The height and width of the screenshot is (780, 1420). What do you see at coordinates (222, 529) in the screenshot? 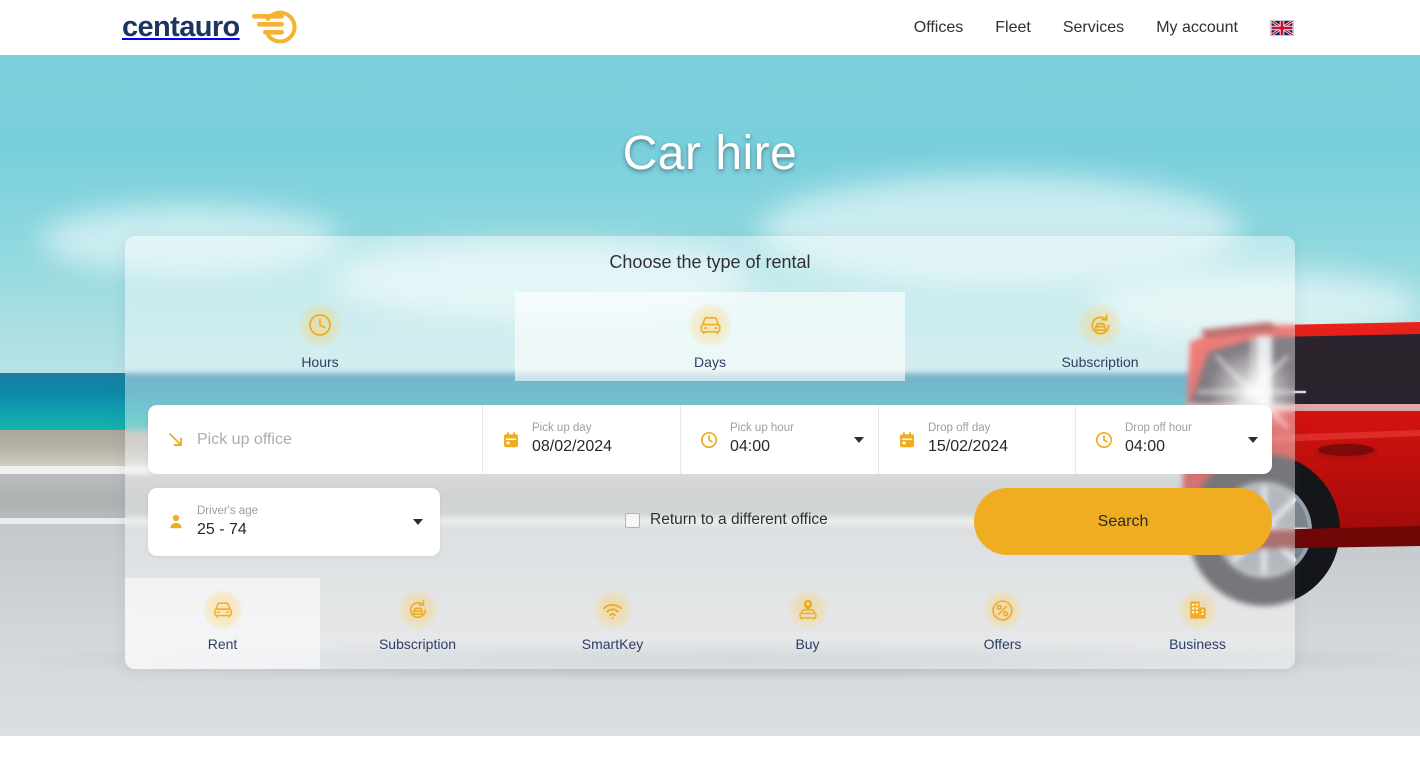
I see `drivers-age-value: 25 - 74` at bounding box center [222, 529].